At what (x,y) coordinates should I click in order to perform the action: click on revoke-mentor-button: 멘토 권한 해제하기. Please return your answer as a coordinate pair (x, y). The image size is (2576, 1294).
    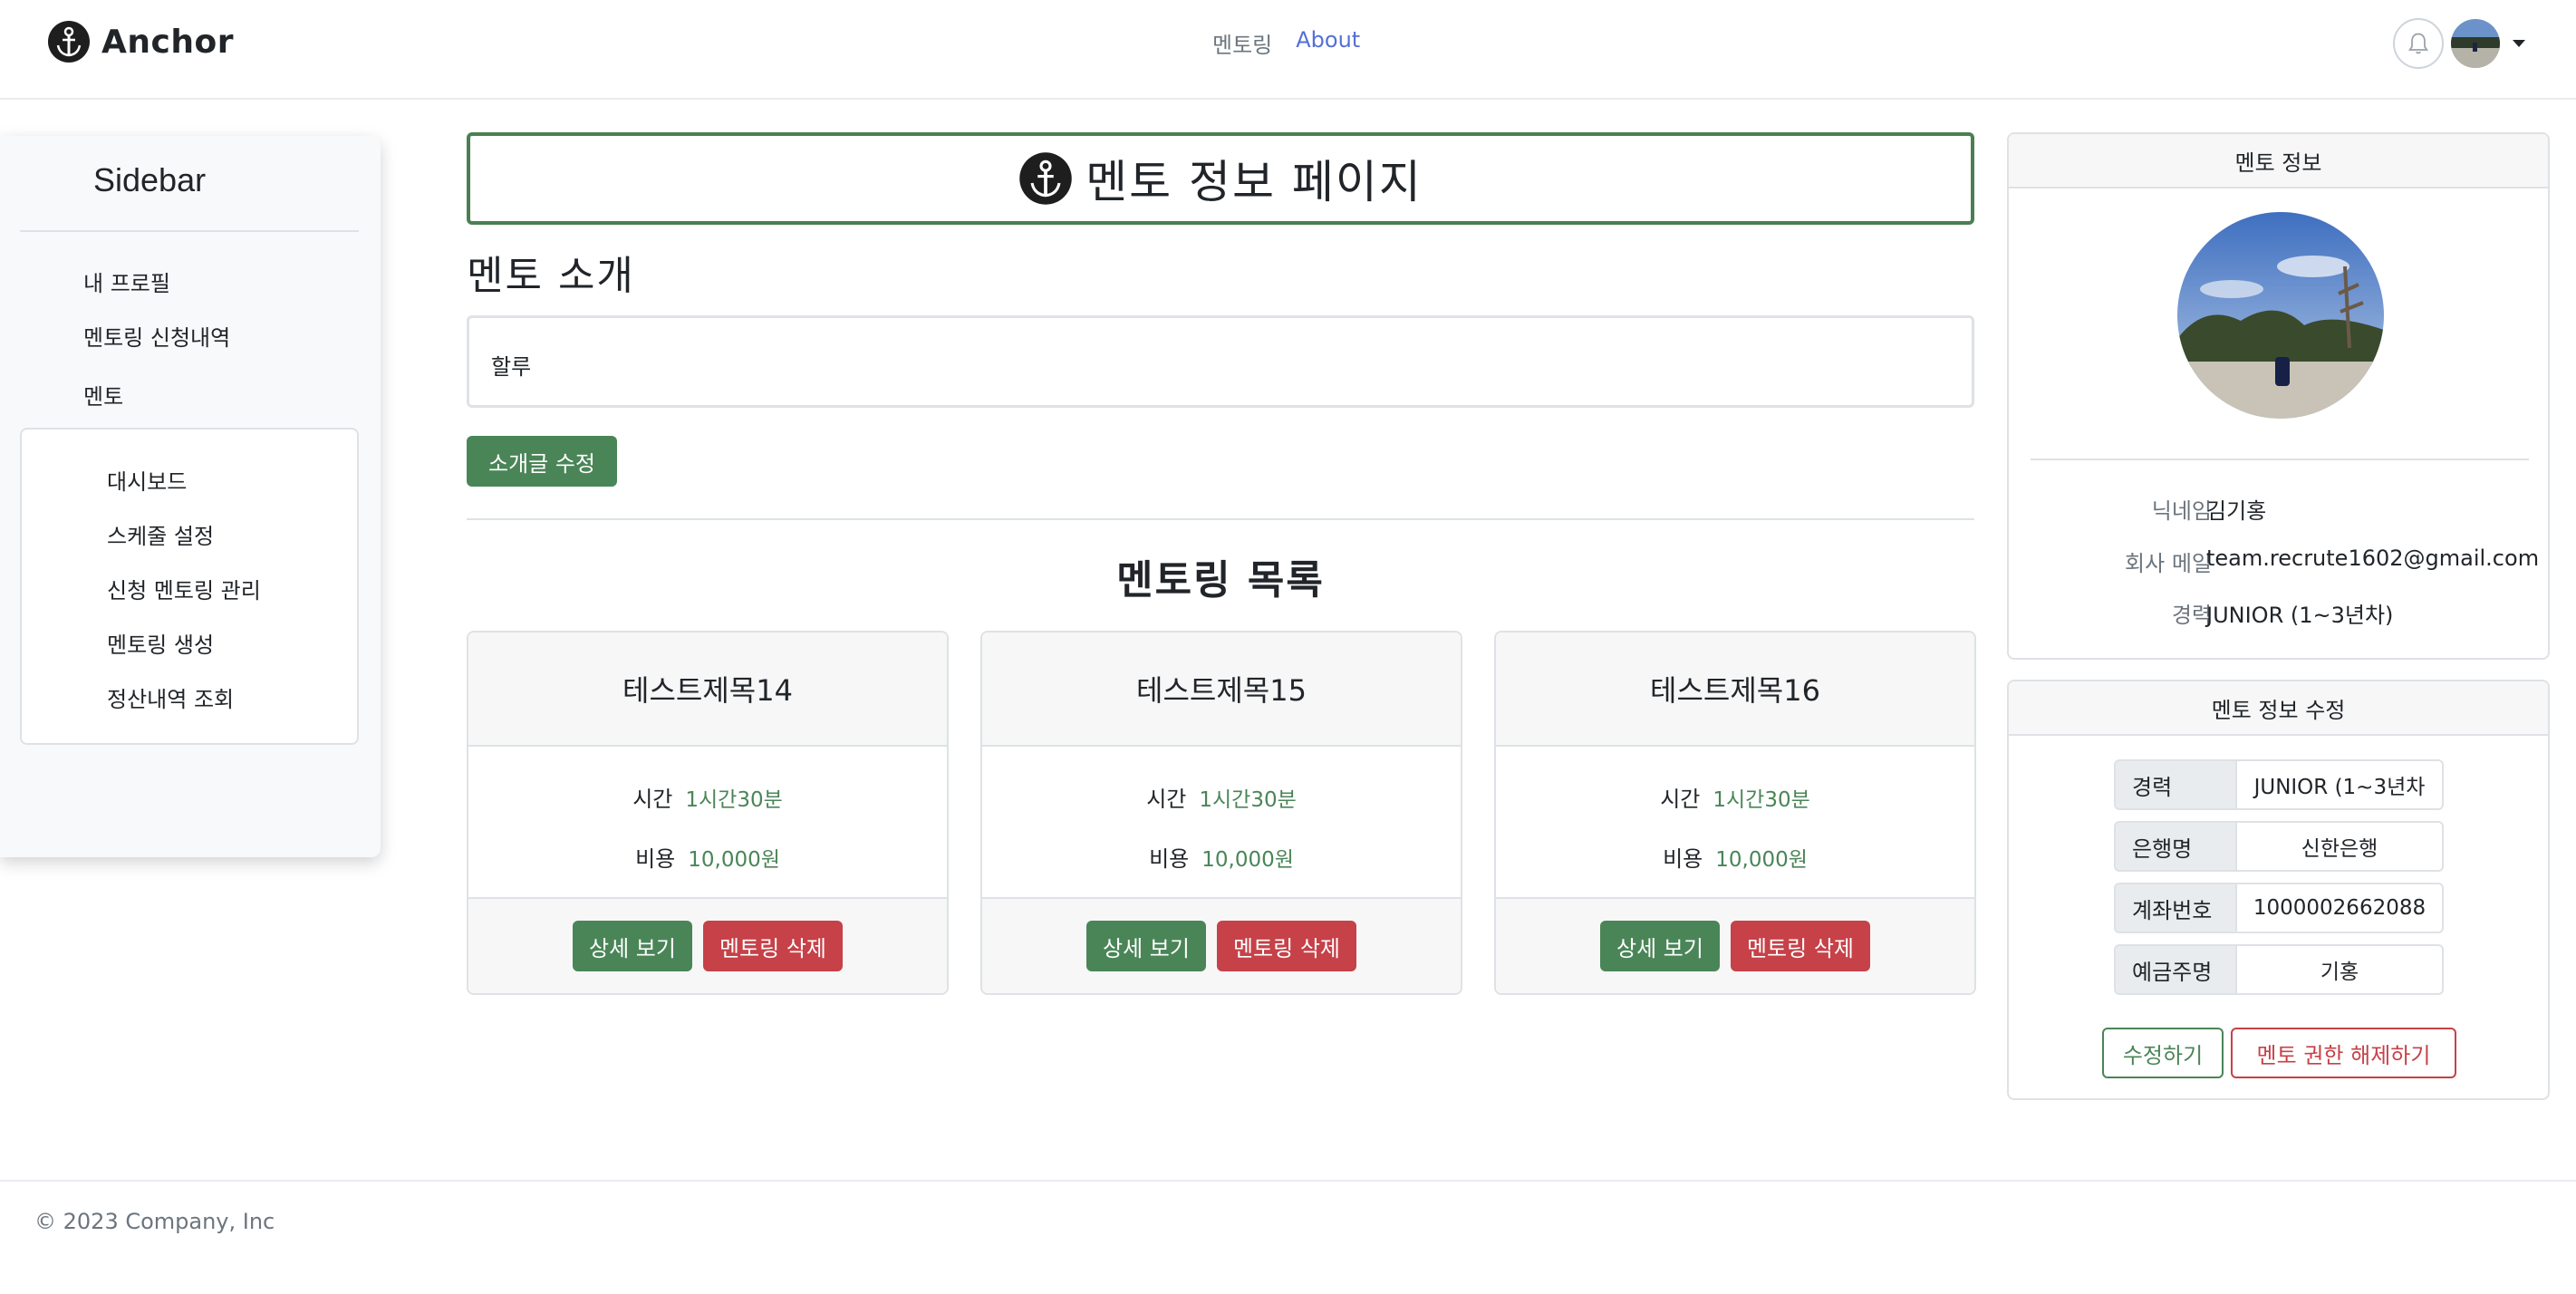
    Looking at the image, I should click on (2343, 1053).